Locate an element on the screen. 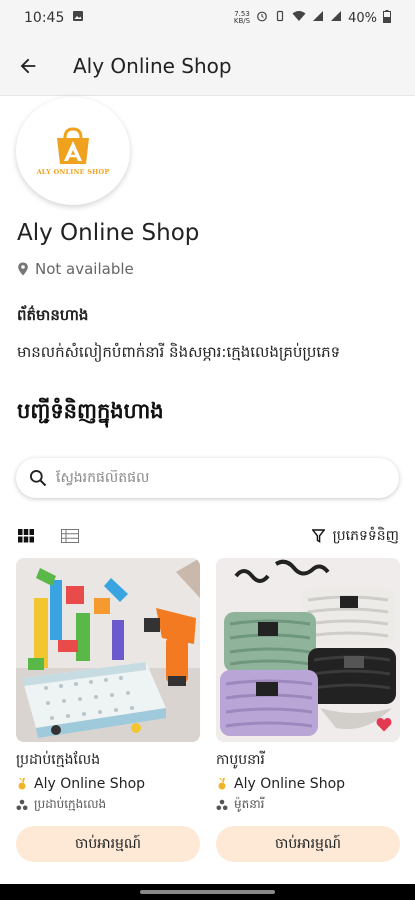 This screenshot has width=415, height=900. battery-level: 40% is located at coordinates (362, 18).